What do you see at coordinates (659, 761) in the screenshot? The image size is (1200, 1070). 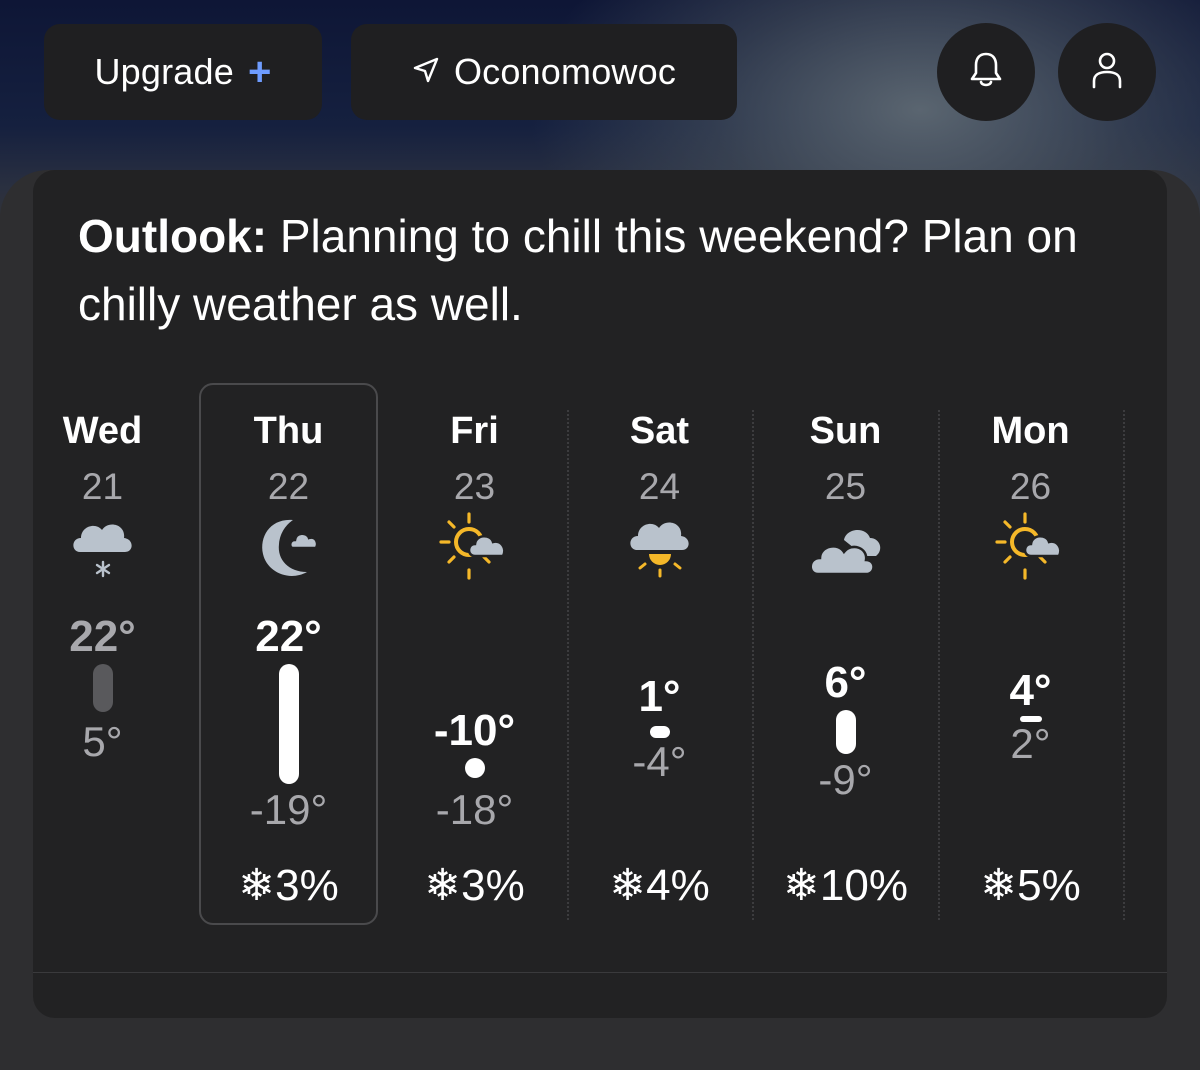 I see `low-temp: -4°` at bounding box center [659, 761].